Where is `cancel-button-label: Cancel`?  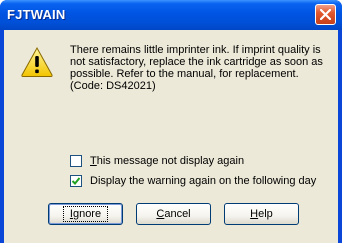 cancel-button-label: Cancel is located at coordinates (173, 214).